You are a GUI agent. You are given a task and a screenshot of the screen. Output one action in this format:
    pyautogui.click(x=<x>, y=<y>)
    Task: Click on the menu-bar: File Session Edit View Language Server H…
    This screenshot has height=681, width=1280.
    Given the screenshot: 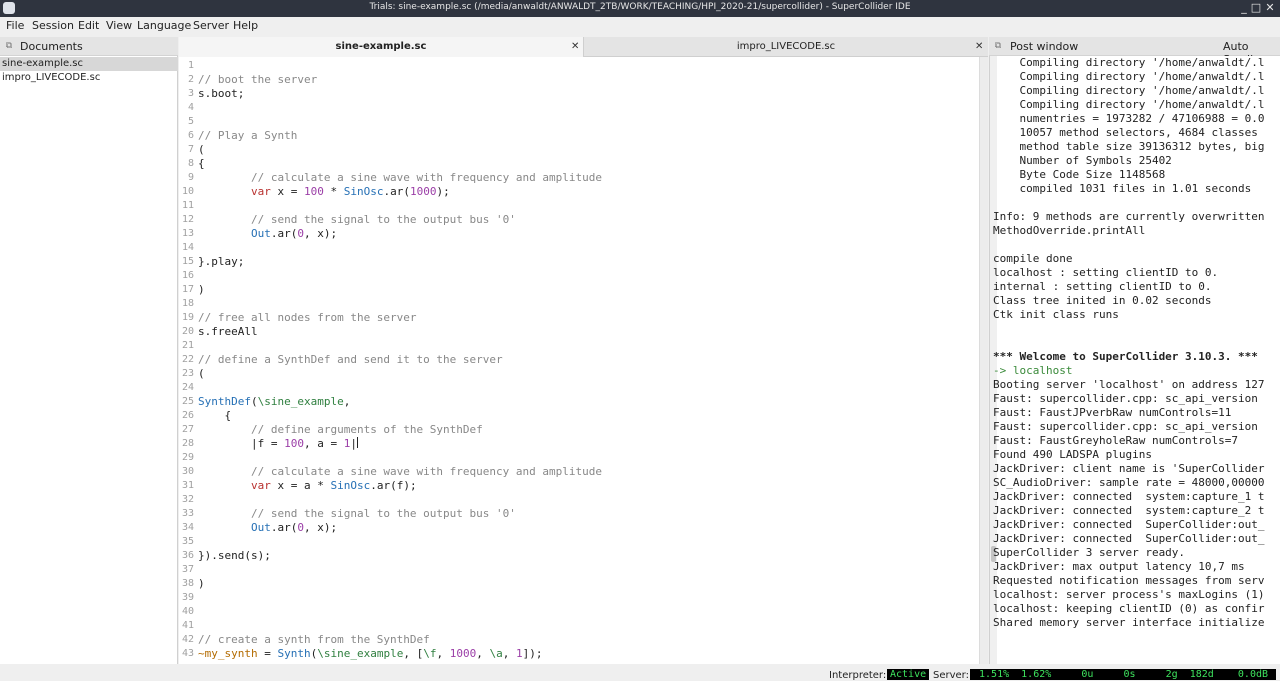 What is the action you would take?
    pyautogui.click(x=640, y=26)
    